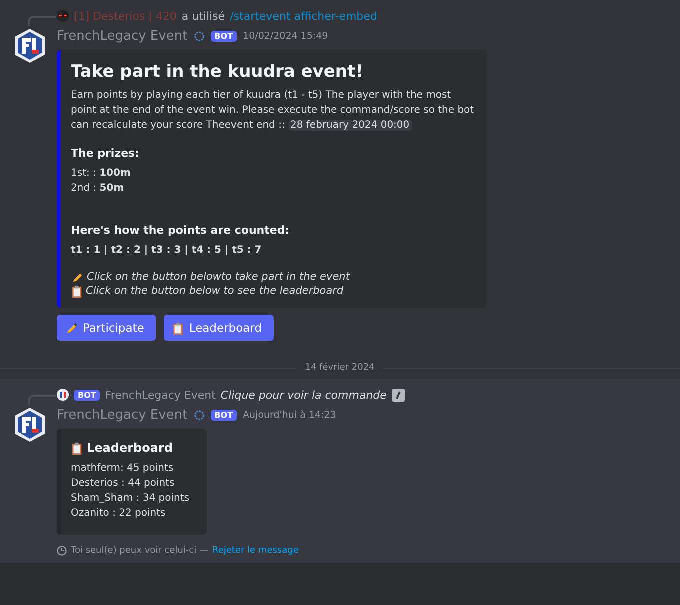 The image size is (680, 605). I want to click on timestamp: 10/02/2024 15:49, so click(285, 36).